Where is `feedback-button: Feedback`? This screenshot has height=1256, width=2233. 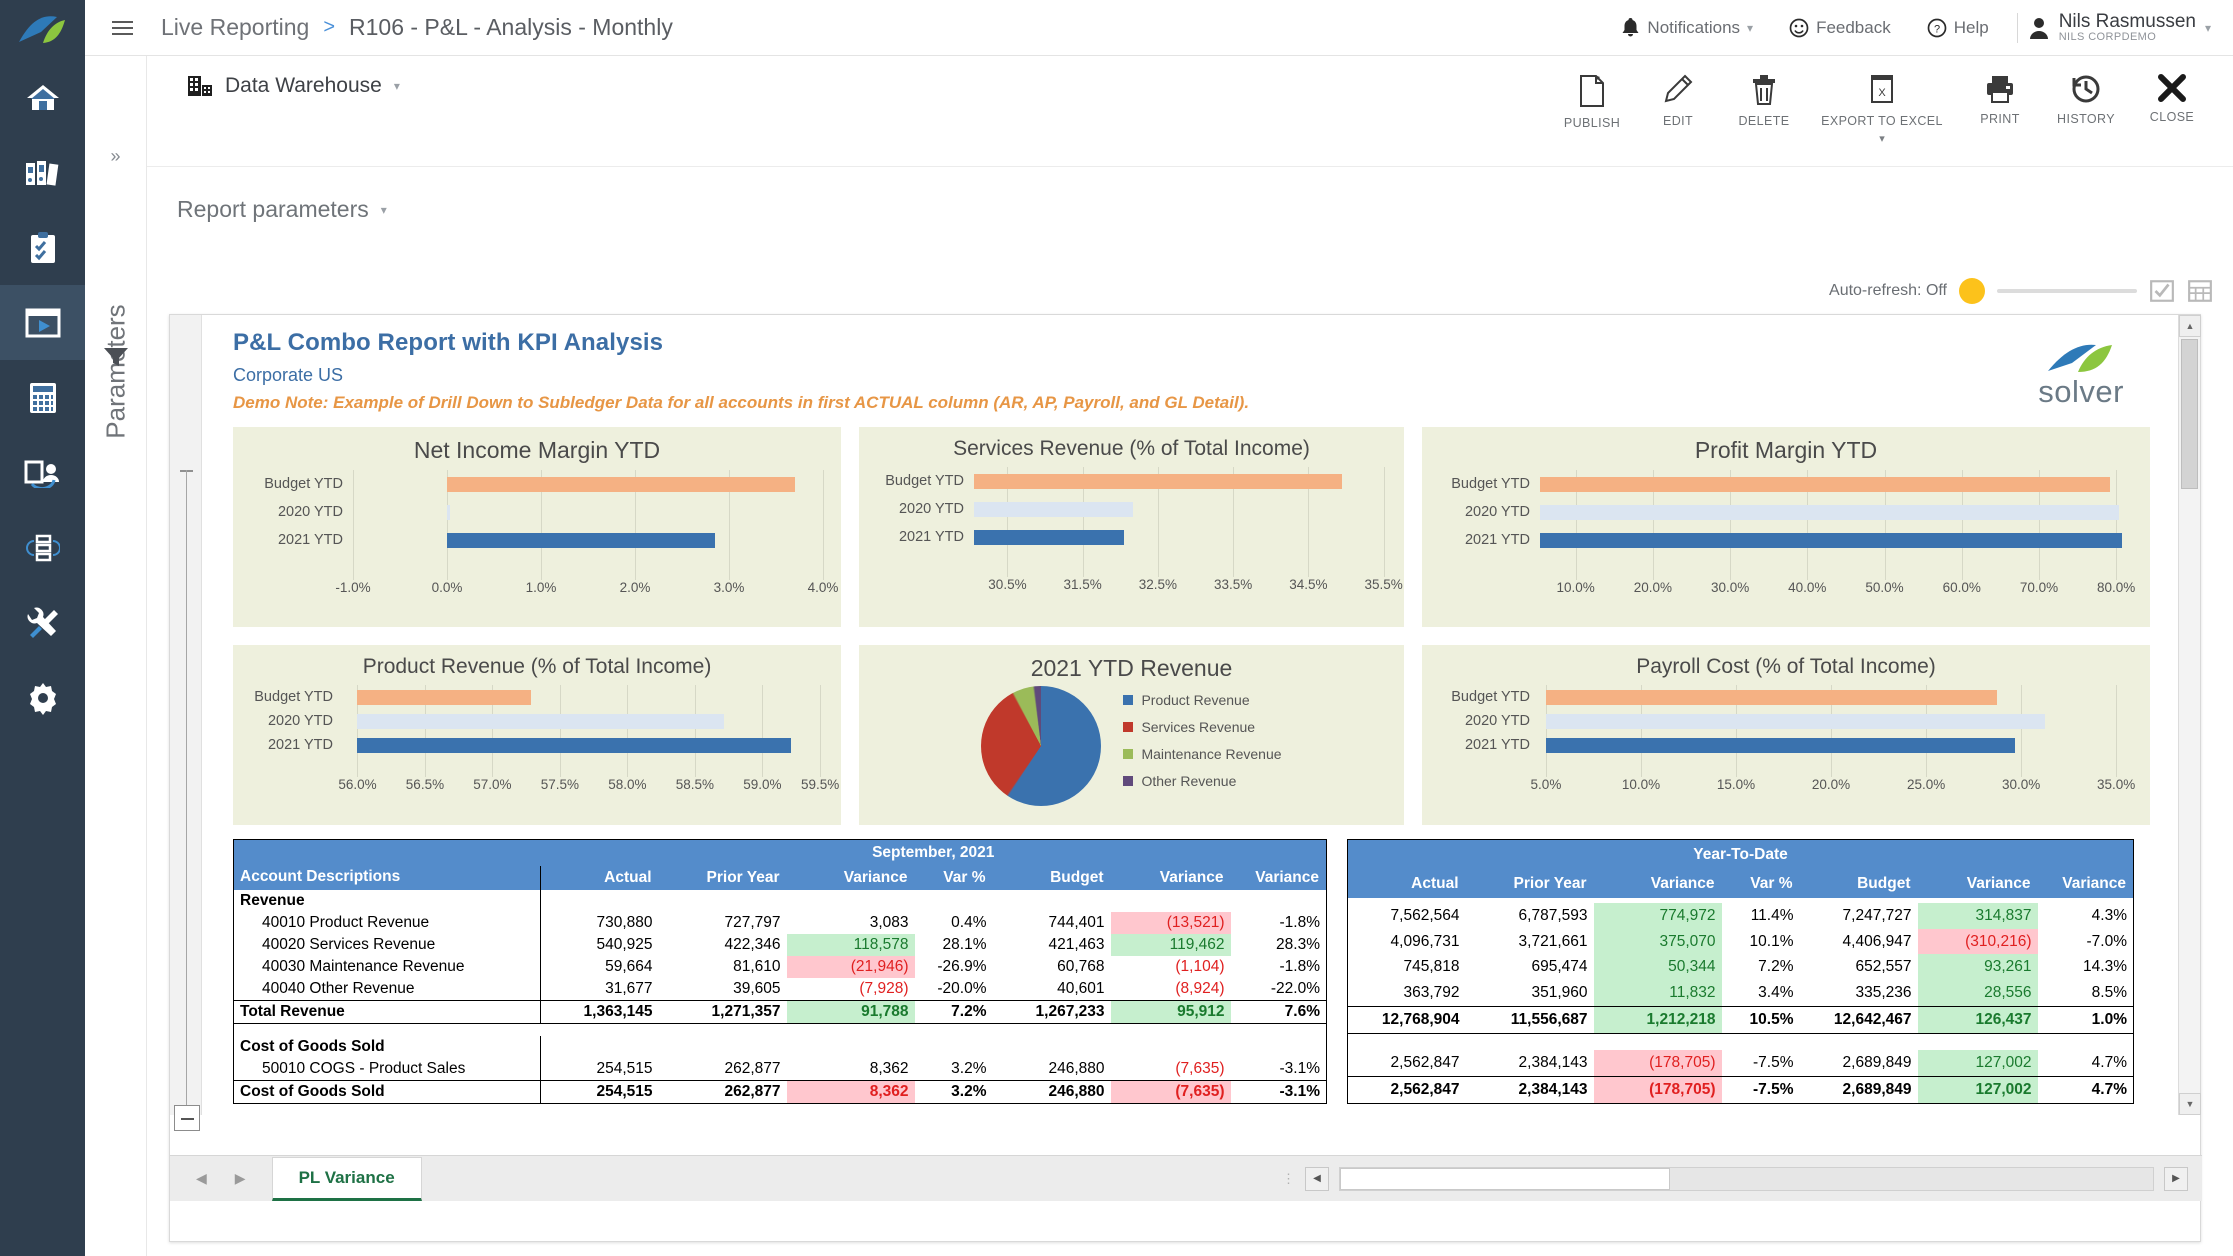 feedback-button: Feedback is located at coordinates (1840, 28).